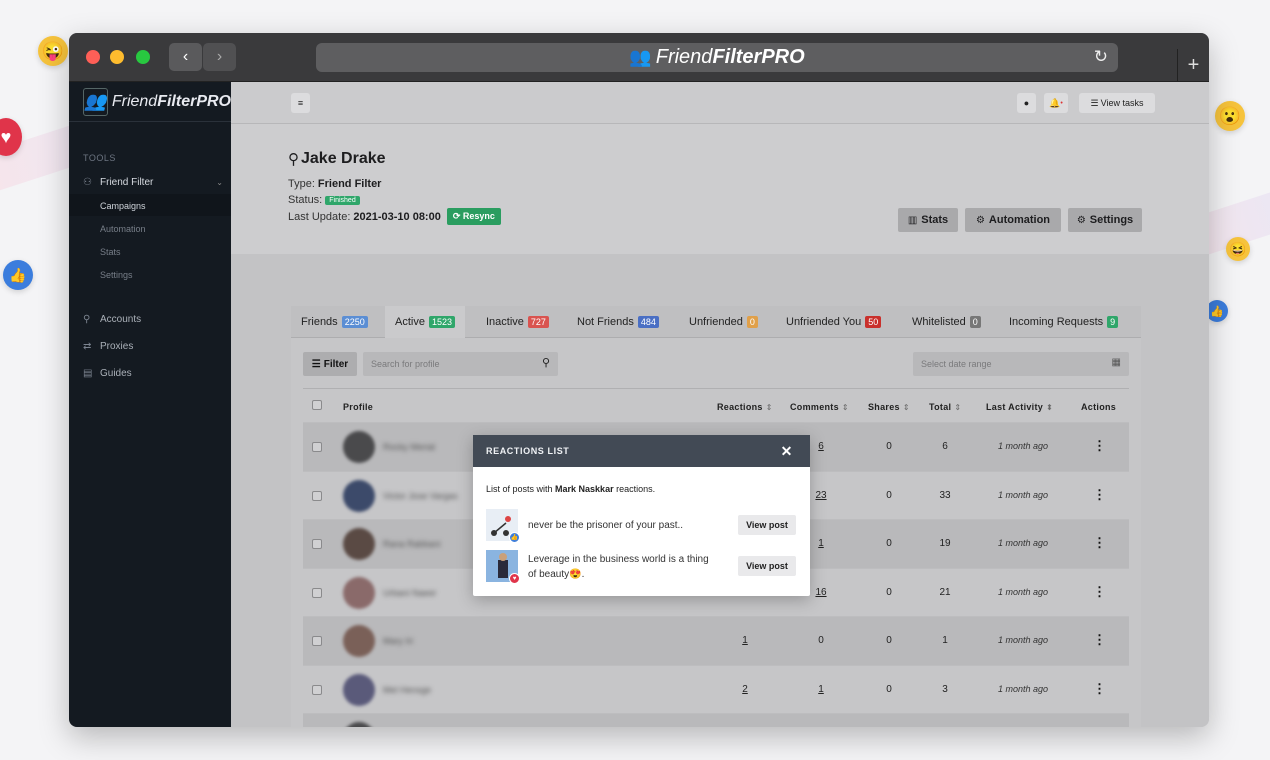 The image size is (1270, 760). What do you see at coordinates (420, 496) in the screenshot?
I see `profile-name: Victor Jose Vargas` at bounding box center [420, 496].